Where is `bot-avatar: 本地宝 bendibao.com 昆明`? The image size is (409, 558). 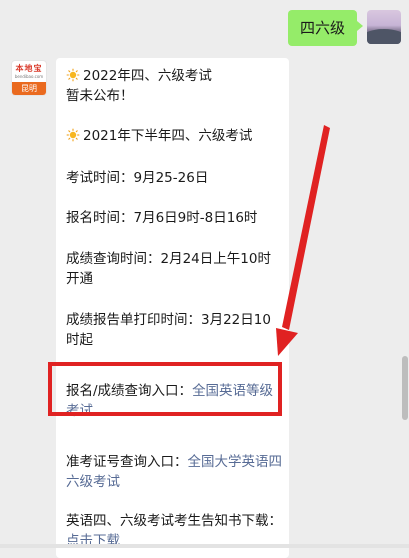 bot-avatar: 本地宝 bendibao.com 昆明 is located at coordinates (29, 78).